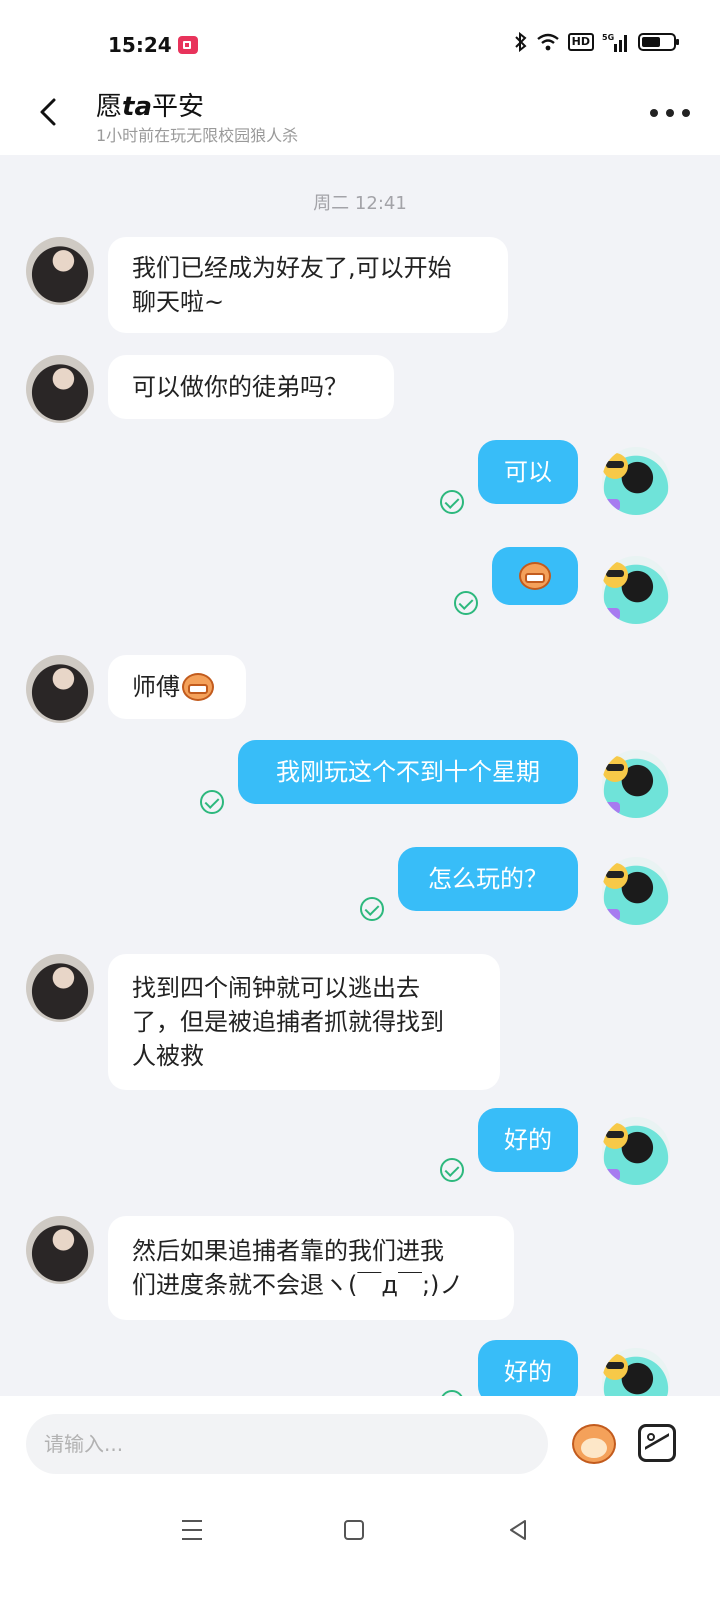 The width and height of the screenshot is (720, 1600). Describe the element at coordinates (360, 40) in the screenshot. I see `status-bar: 15:24 HD 5G` at that location.